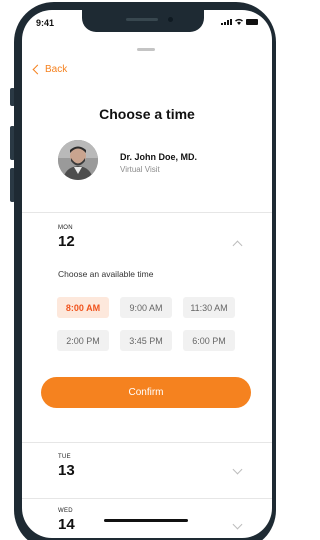 The width and height of the screenshot is (320, 540). What do you see at coordinates (66, 524) in the screenshot?
I see `day-date: 14` at bounding box center [66, 524].